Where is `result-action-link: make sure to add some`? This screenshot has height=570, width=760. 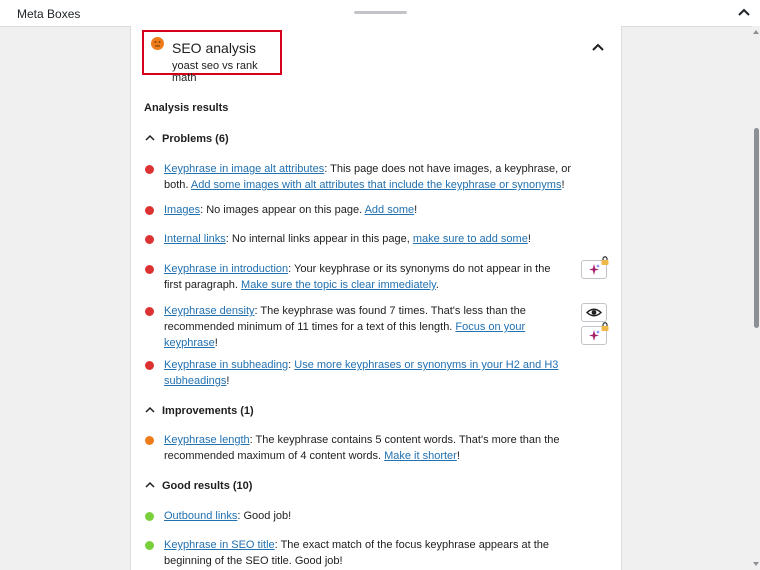 result-action-link: make sure to add some is located at coordinates (470, 239).